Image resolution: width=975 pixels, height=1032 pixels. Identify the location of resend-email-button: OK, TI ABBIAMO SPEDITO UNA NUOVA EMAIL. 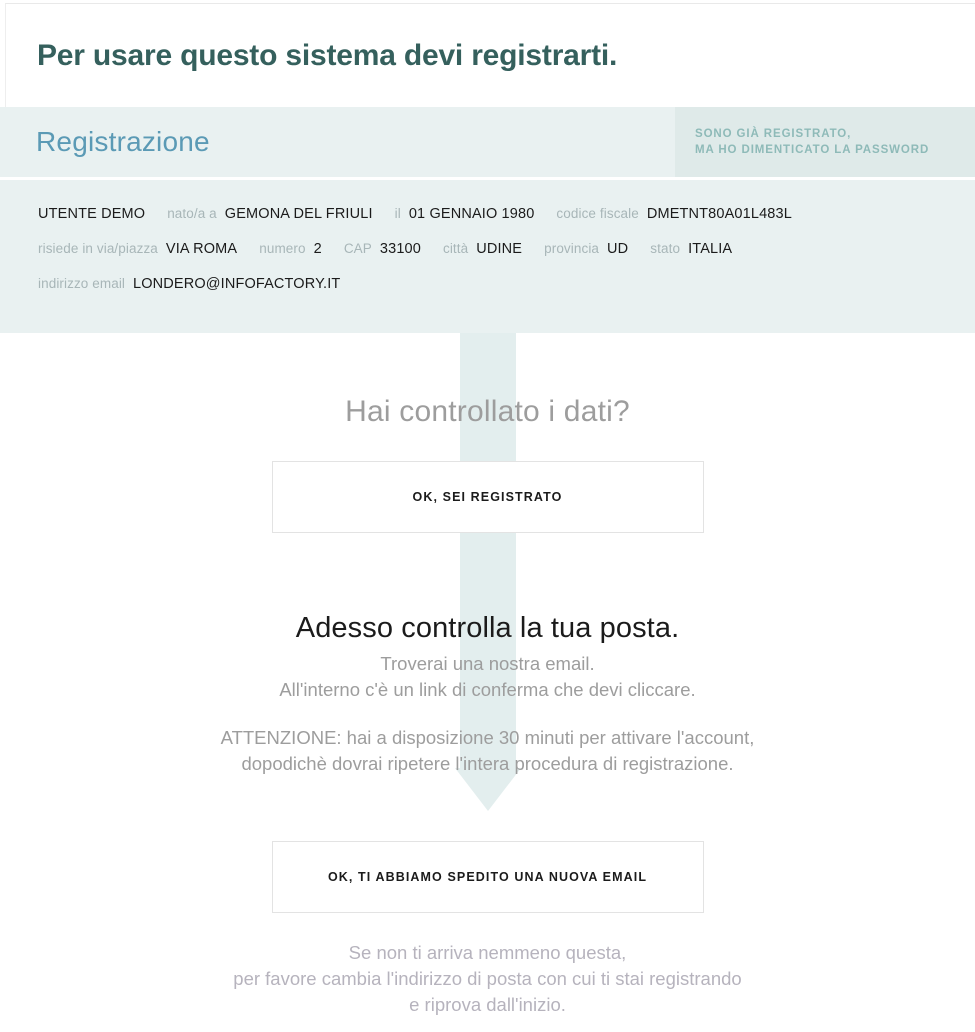
(487, 877).